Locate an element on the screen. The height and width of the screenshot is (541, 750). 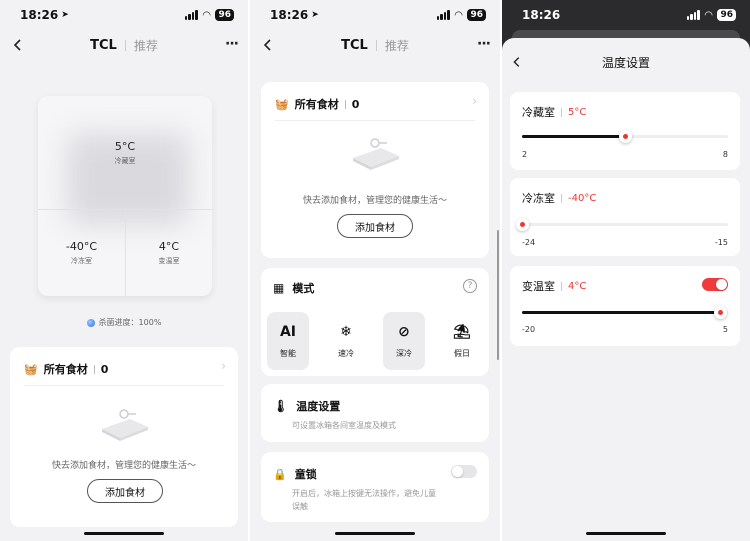
mode-quick-cool: ❄ 速冷 is located at coordinates (346, 341).